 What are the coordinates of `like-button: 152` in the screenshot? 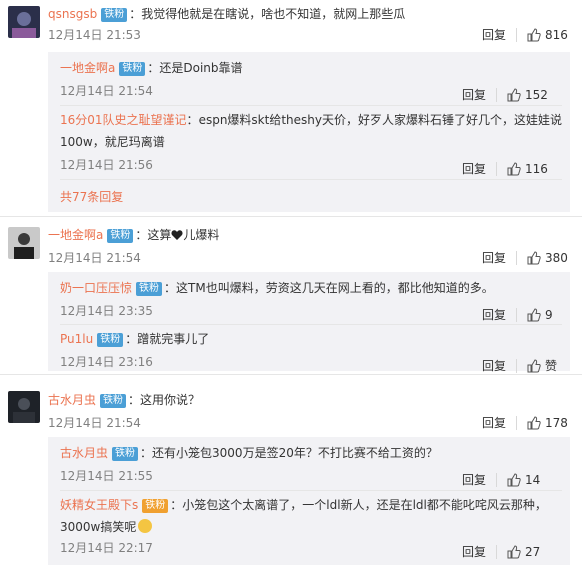 It's located at (527, 95).